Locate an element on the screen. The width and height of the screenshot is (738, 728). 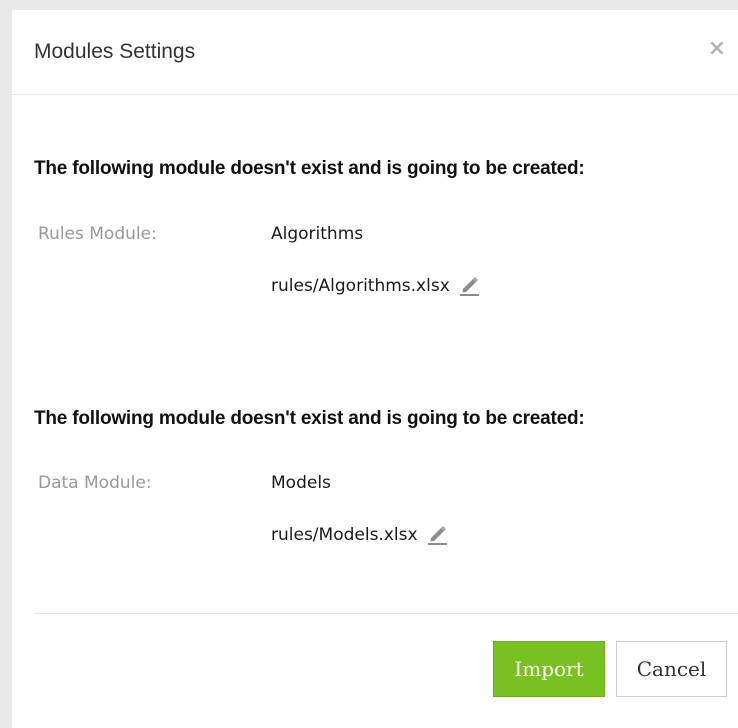
close-icon: × is located at coordinates (717, 49).